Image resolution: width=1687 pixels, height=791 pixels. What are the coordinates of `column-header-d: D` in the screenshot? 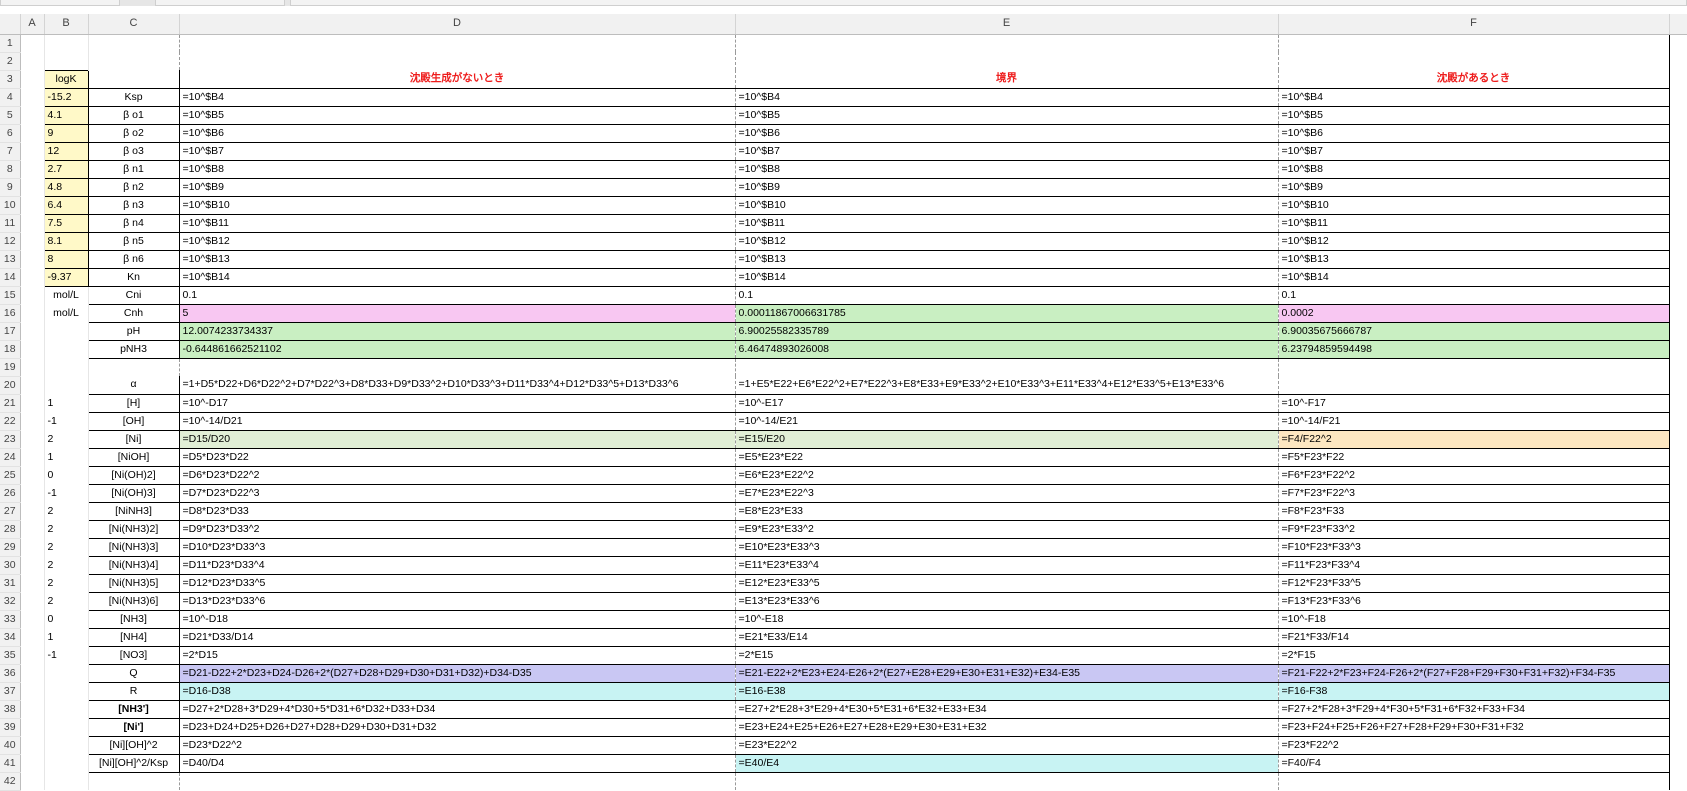 It's located at (457, 24).